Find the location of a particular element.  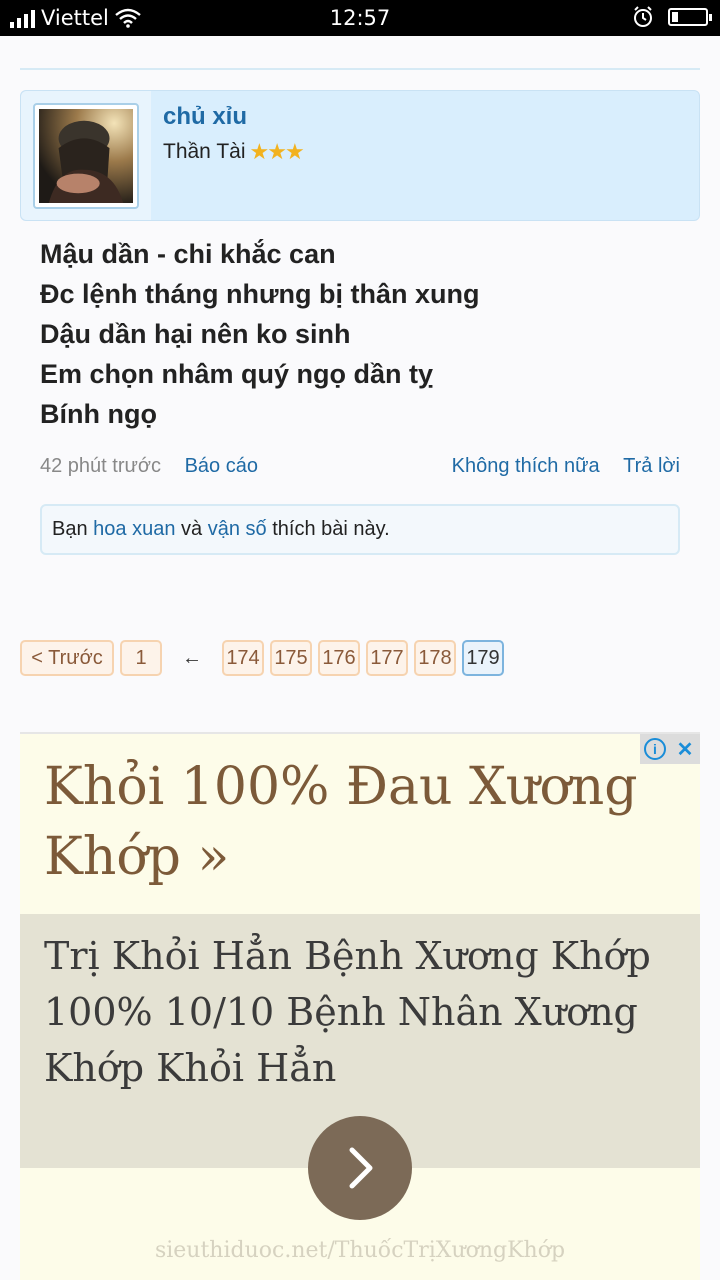

user-title: Thần Tài ★★★ is located at coordinates (234, 152).